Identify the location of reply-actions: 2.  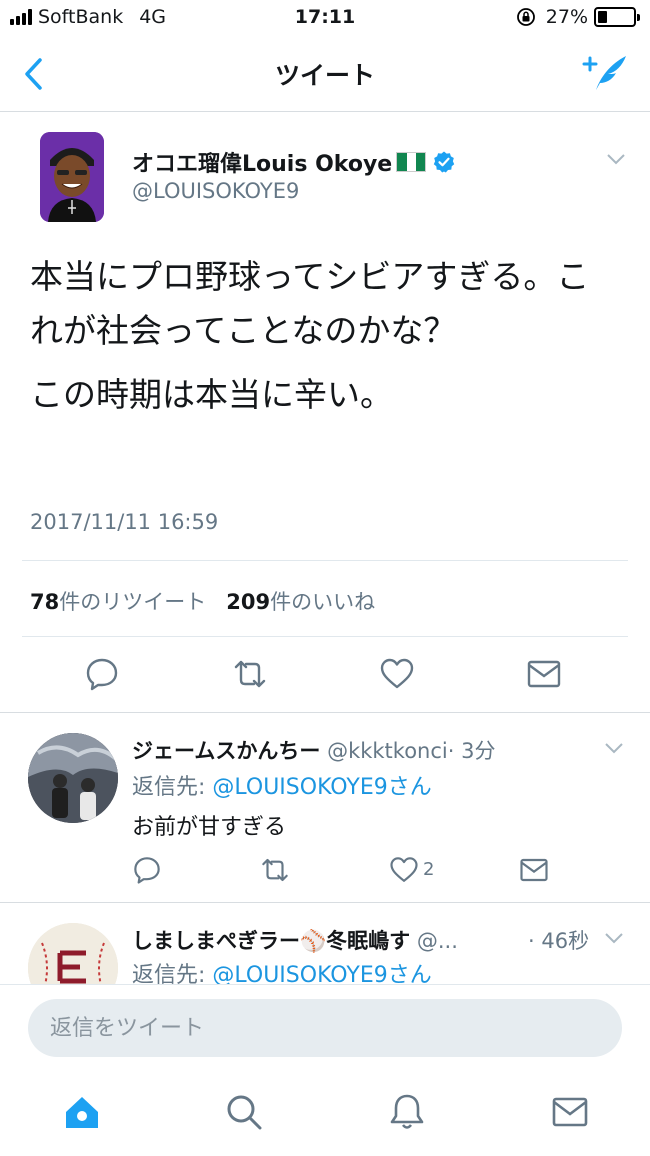
(325, 873).